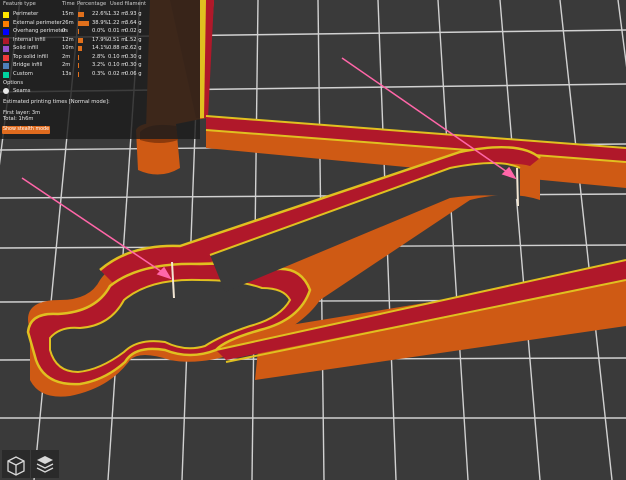  Describe the element at coordinates (6, 91) in the screenshot. I see `seams-toggle-icon` at that location.